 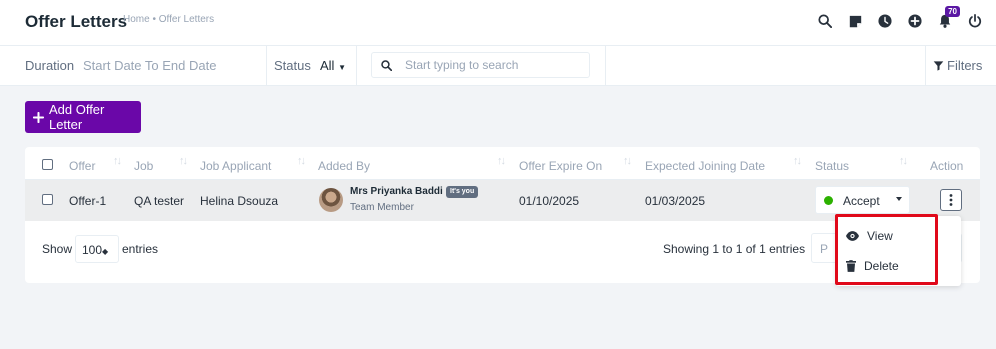 I want to click on column-header-expected-joining-date: Expected Joining Date, so click(x=705, y=166).